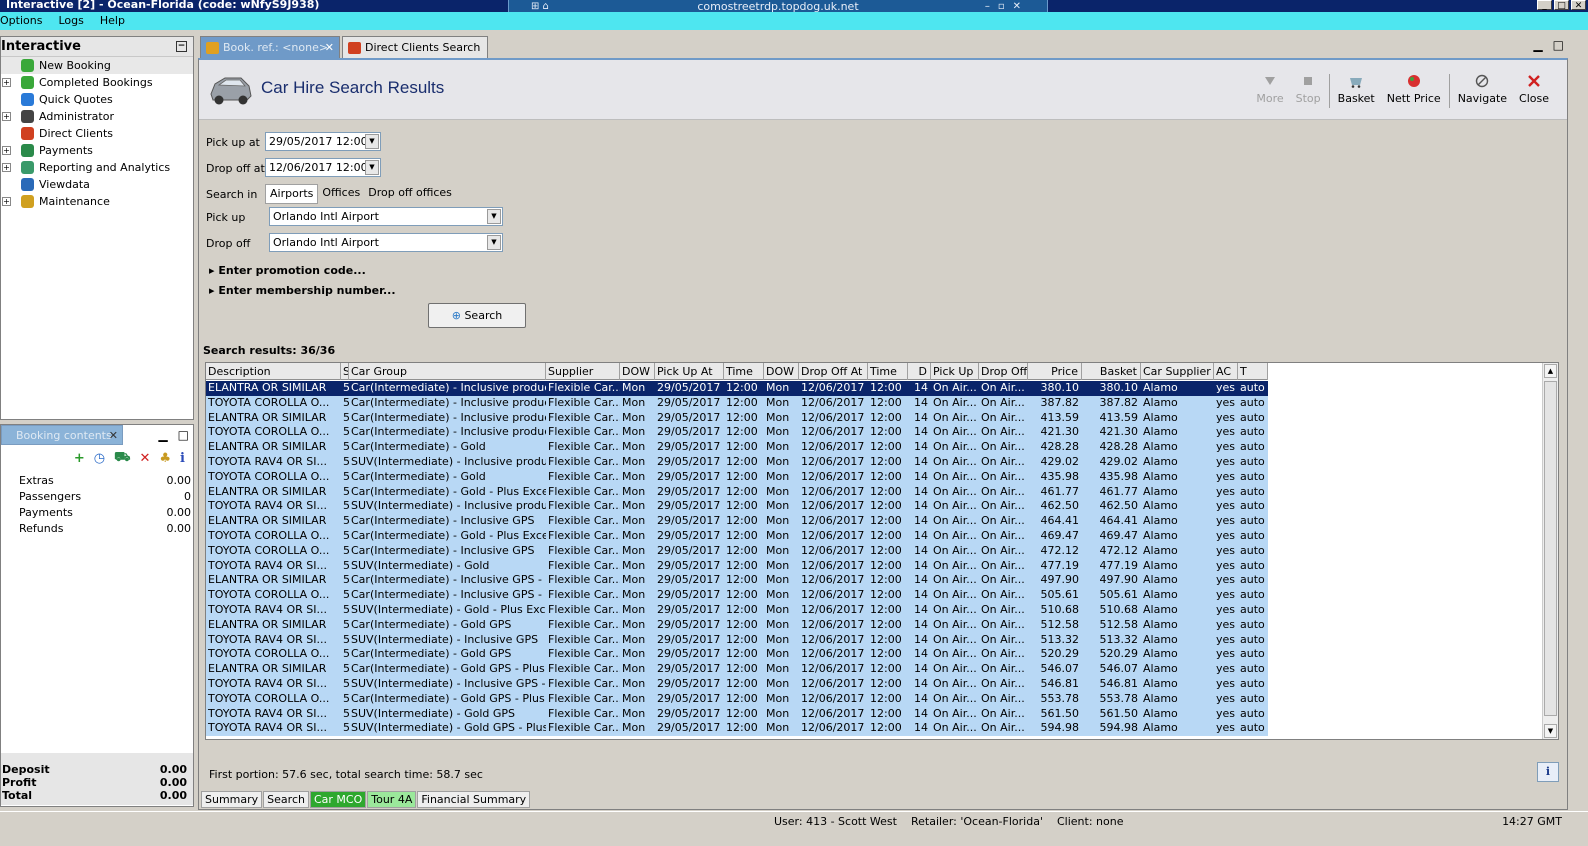 The height and width of the screenshot is (846, 1588). I want to click on pickup-date-field: 29/05/2017 12:00 ▼, so click(323, 141).